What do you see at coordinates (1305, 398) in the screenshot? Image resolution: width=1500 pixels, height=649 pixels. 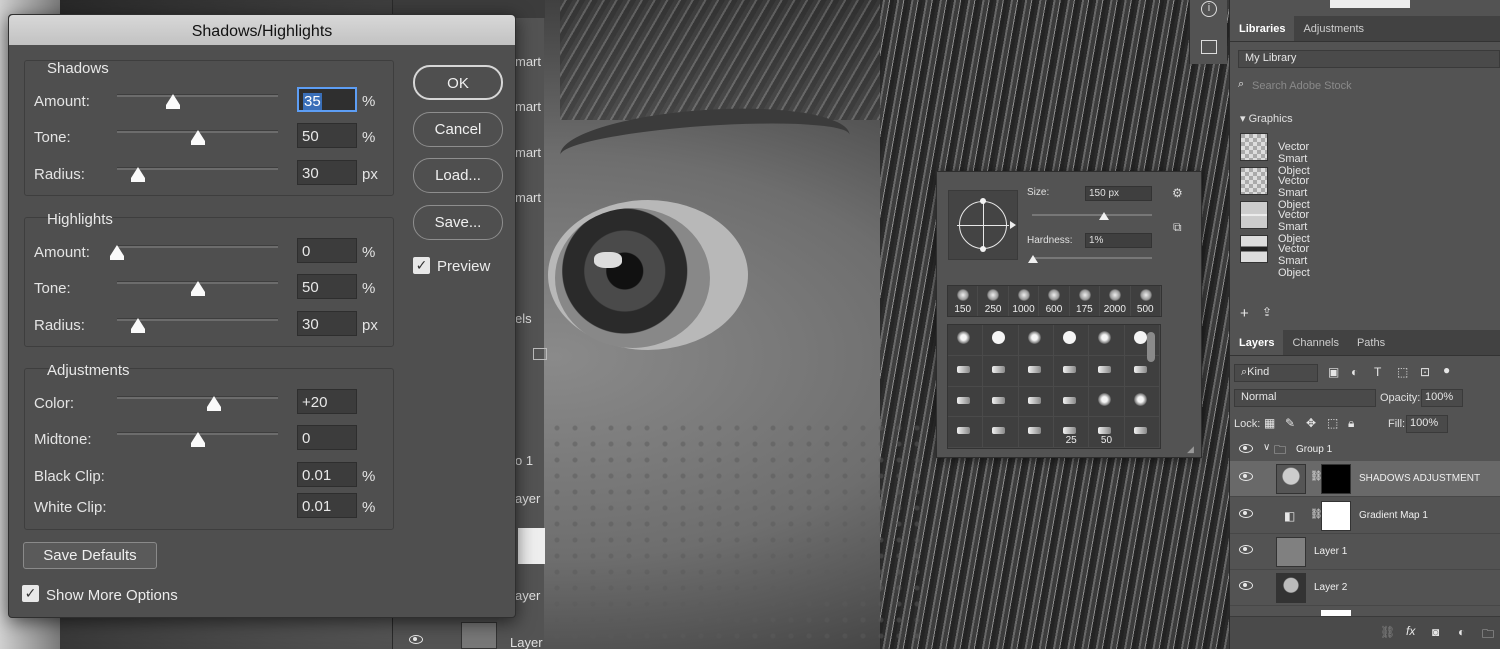 I see `blend-mode-select: Normal` at bounding box center [1305, 398].